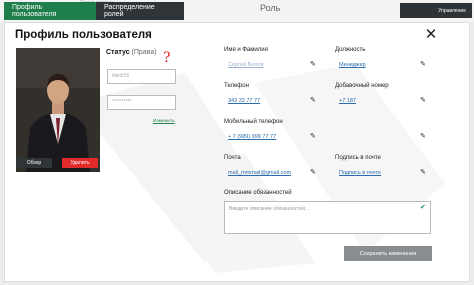  Describe the element at coordinates (34, 163) in the screenshot. I see `upload-photo-button: Обзор` at that location.